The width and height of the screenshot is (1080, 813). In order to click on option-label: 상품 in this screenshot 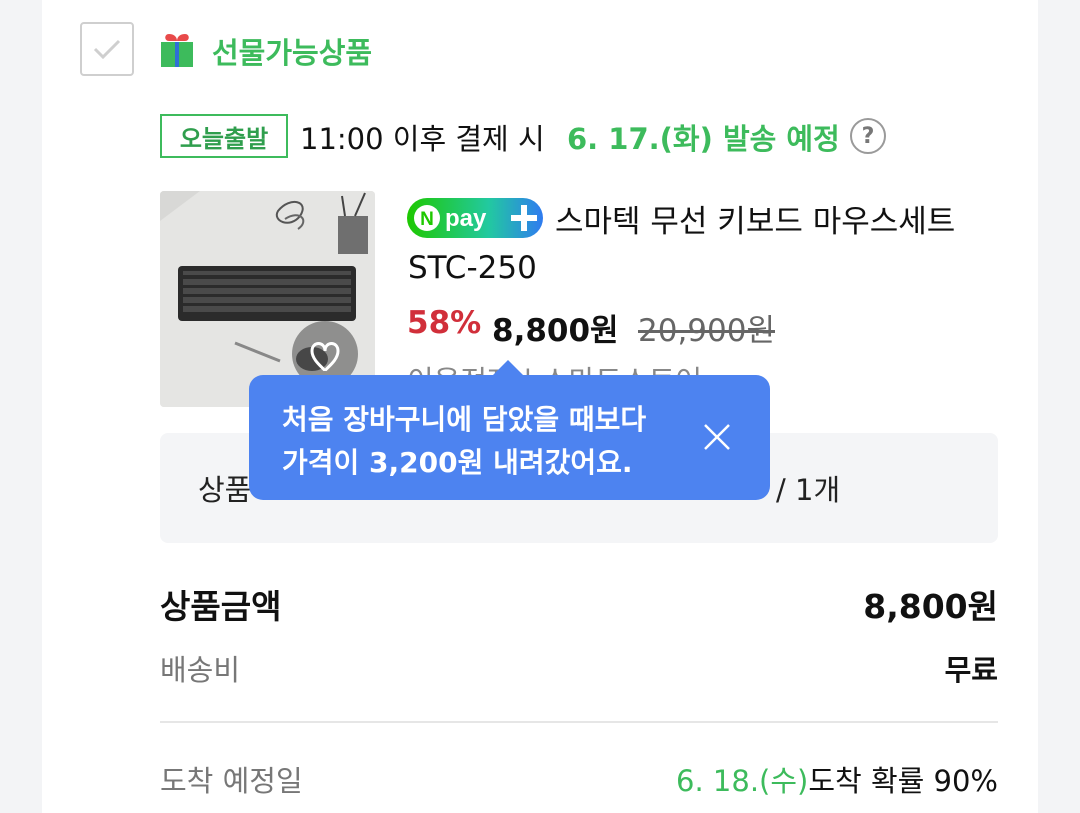, I will do `click(225, 490)`.